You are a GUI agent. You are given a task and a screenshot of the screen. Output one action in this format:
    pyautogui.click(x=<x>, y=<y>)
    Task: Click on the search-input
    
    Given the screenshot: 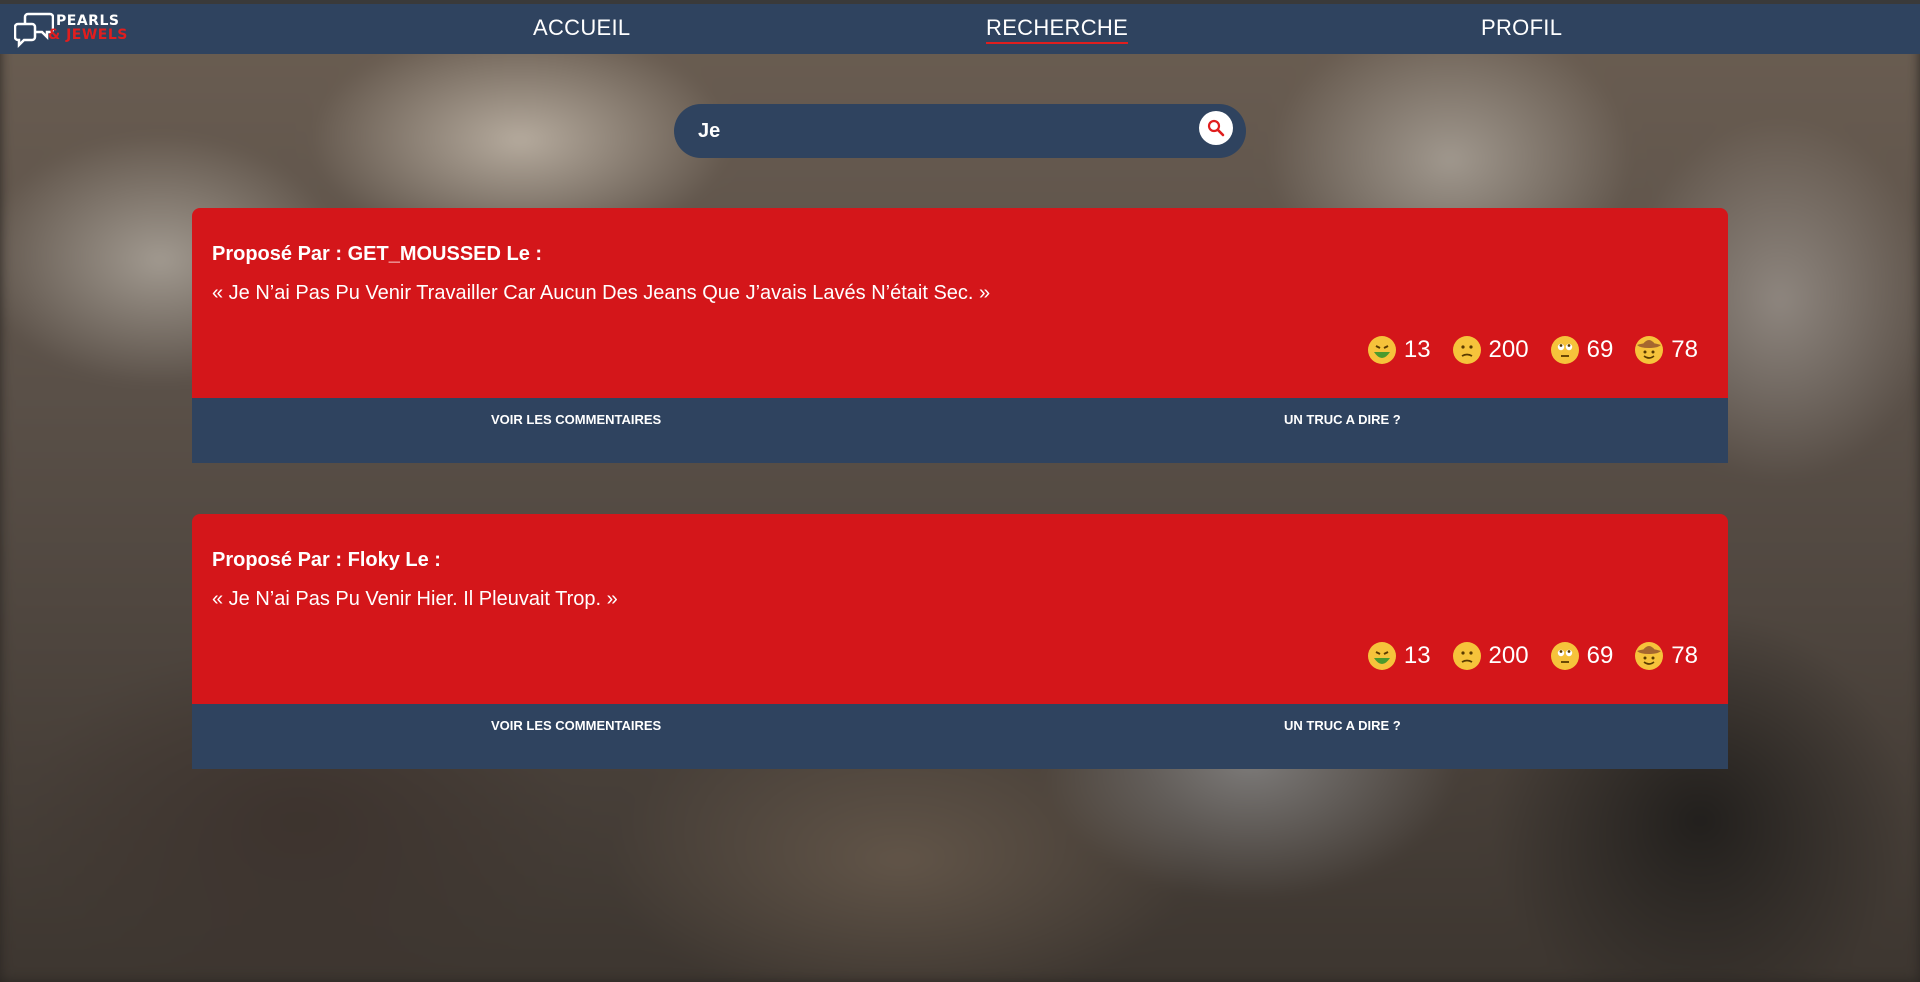 What is the action you would take?
    pyautogui.click(x=928, y=131)
    